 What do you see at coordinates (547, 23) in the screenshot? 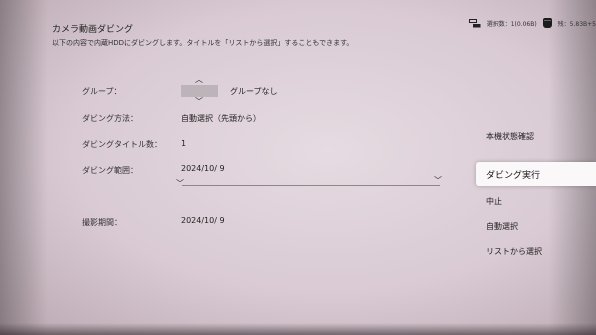
I see `hdd-icon` at bounding box center [547, 23].